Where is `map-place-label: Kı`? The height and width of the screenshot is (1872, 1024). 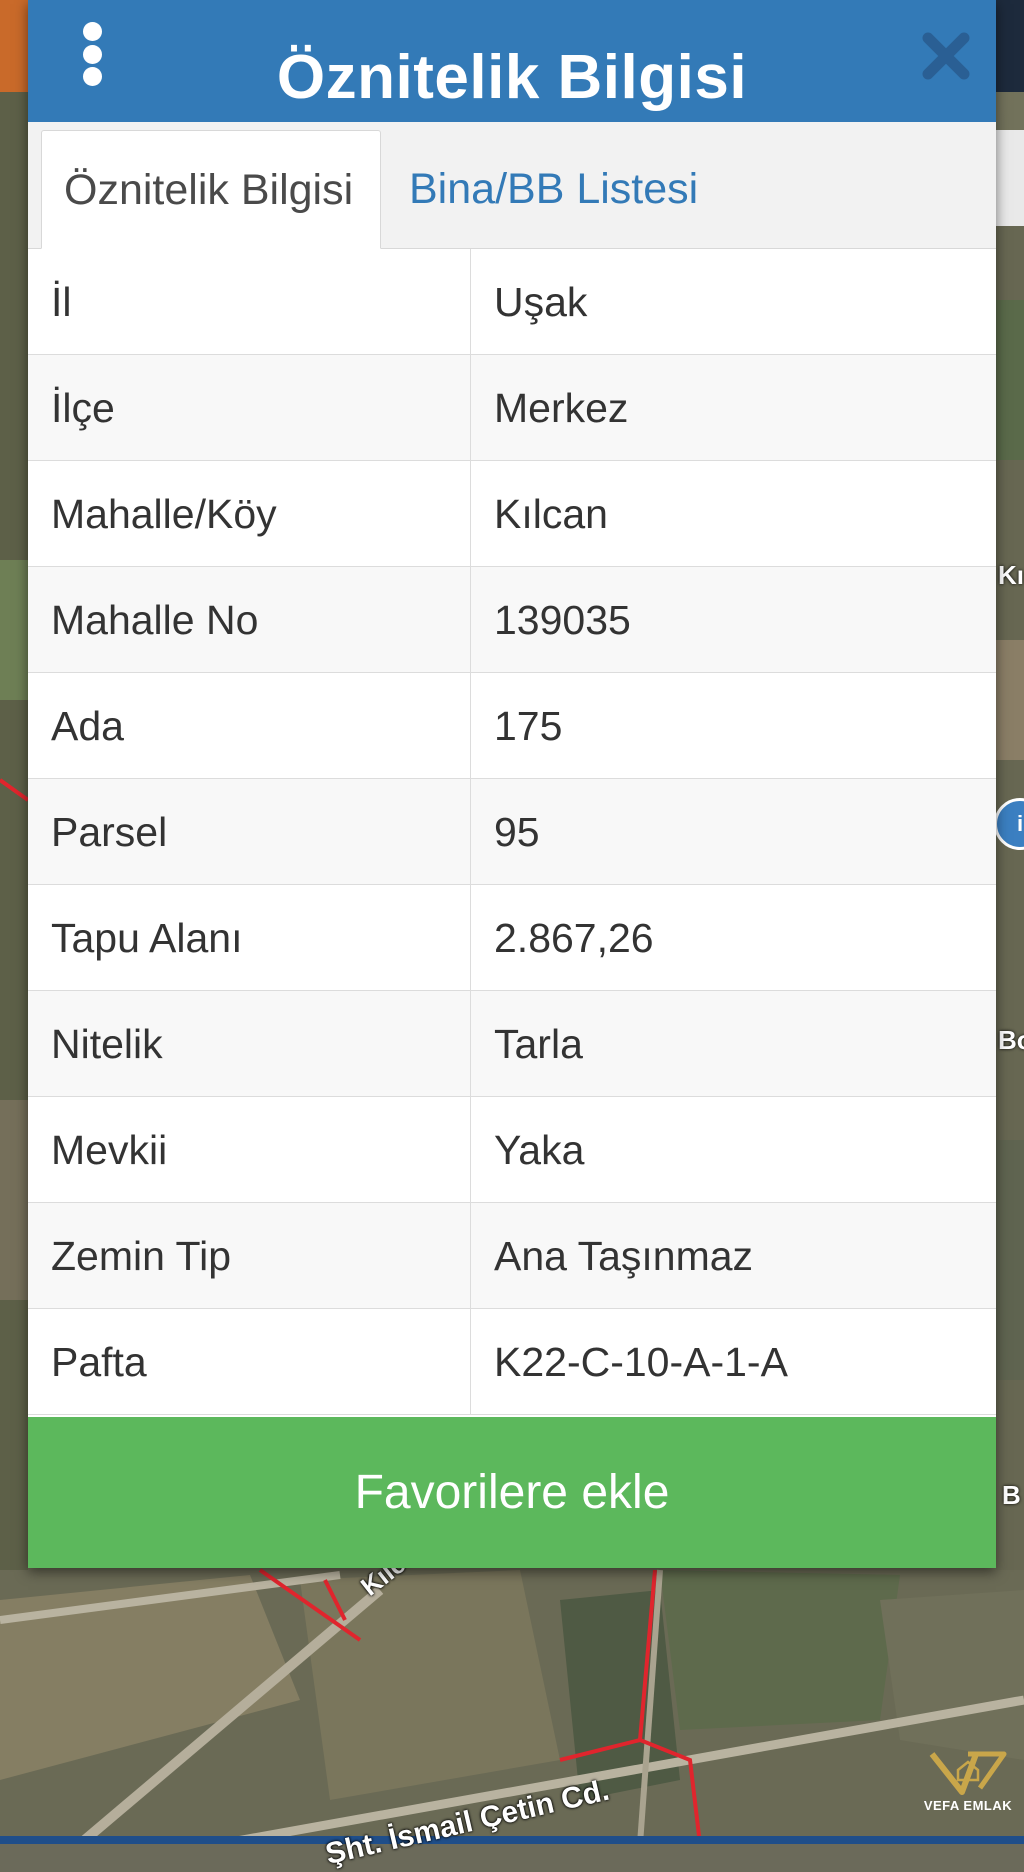
map-place-label: Kı is located at coordinates (1011, 575).